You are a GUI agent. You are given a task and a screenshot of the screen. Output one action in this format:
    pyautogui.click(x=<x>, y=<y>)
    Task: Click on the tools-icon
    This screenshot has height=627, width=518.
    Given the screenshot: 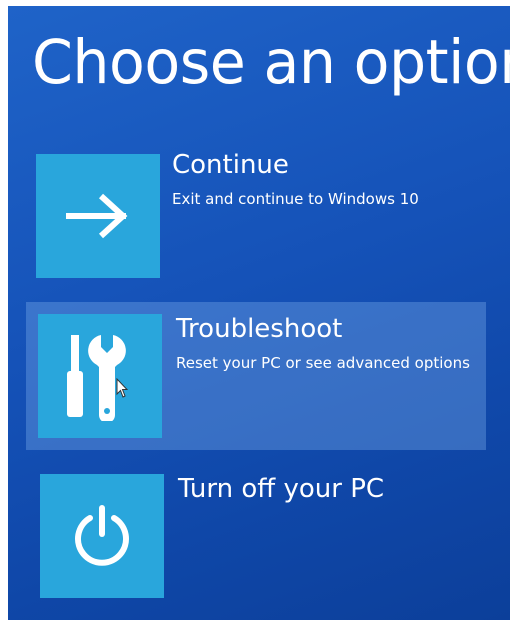 What is the action you would take?
    pyautogui.click(x=96, y=378)
    